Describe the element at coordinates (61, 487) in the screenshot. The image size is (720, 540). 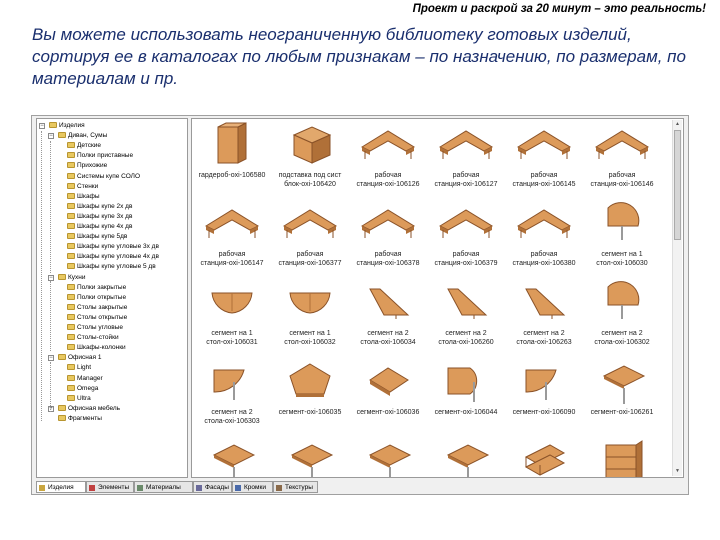
I see `tab-0: Изделия` at that location.